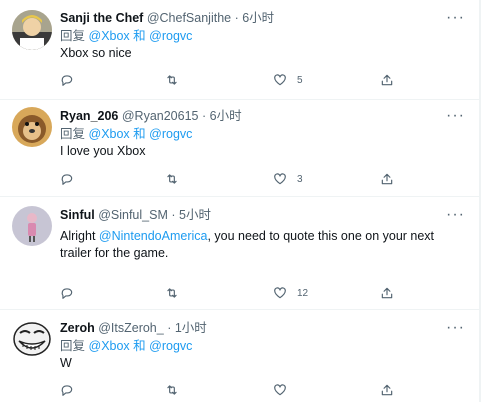 The image size is (481, 402). I want to click on action-bar: 5, so click(240, 80).